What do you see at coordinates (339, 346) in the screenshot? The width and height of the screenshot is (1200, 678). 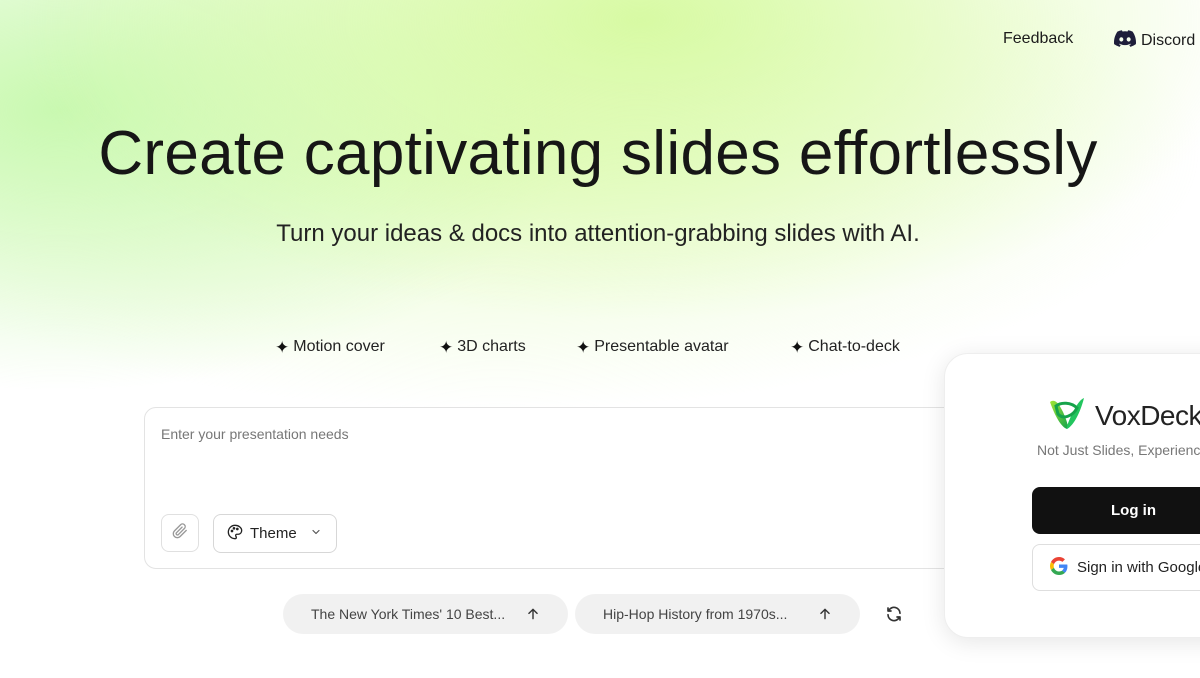 I see `feature-label: Motion cover` at bounding box center [339, 346].